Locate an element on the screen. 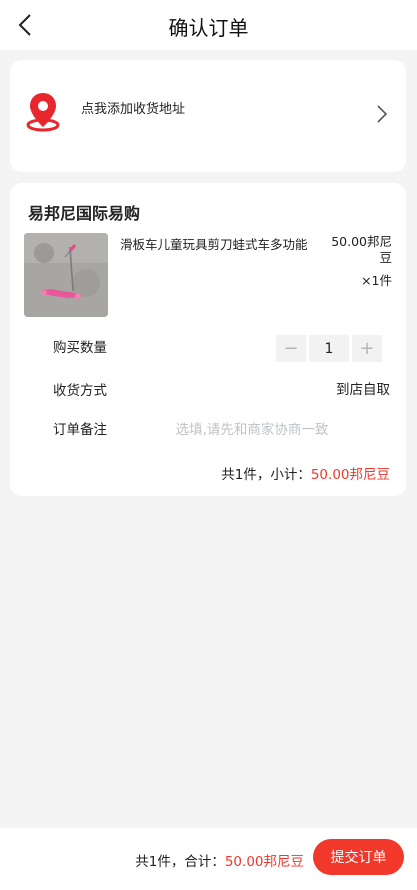 The image size is (417, 890). total-amount: 50.00邦尼豆 is located at coordinates (264, 862).